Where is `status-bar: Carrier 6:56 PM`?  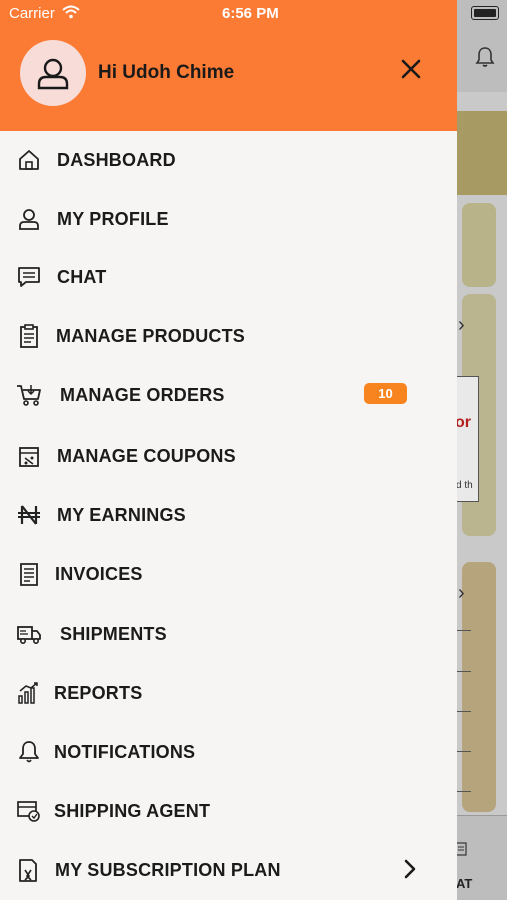 status-bar: Carrier 6:56 PM is located at coordinates (228, 14).